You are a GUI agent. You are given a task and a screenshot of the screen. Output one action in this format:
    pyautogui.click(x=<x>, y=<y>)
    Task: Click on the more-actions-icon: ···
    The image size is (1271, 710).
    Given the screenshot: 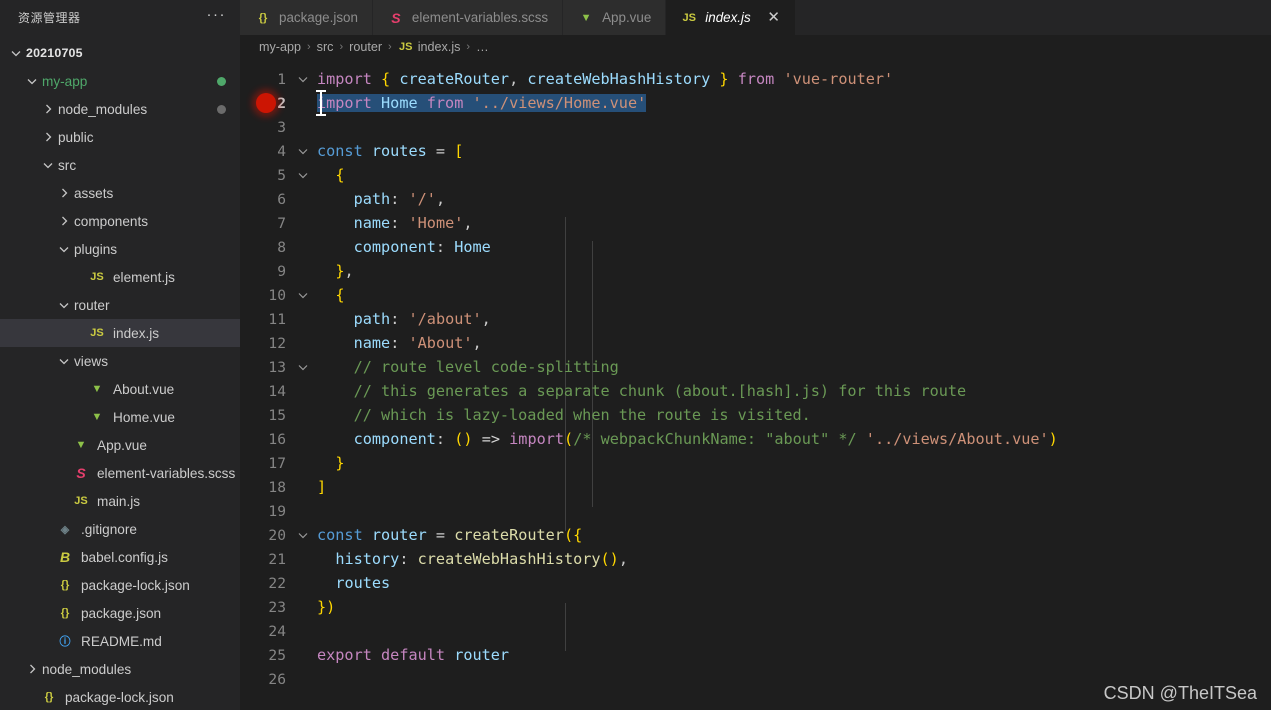 What is the action you would take?
    pyautogui.click(x=217, y=16)
    